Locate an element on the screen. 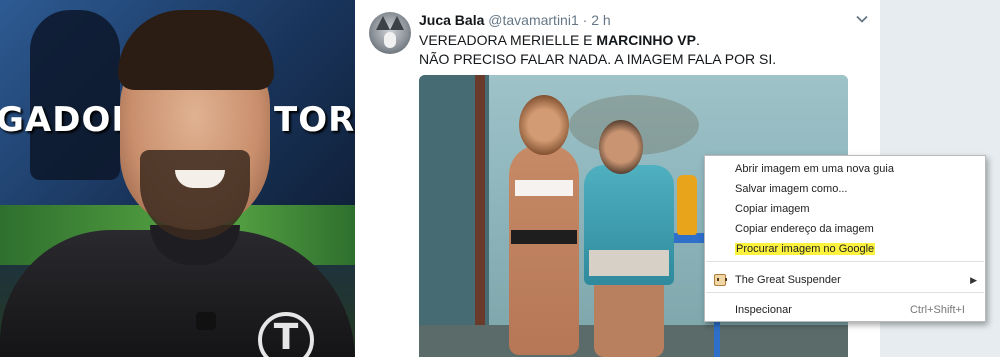 Image resolution: width=1000 pixels, height=357 pixels. tweet-line1-prefix: VEREADORA MERIELLE E is located at coordinates (508, 40).